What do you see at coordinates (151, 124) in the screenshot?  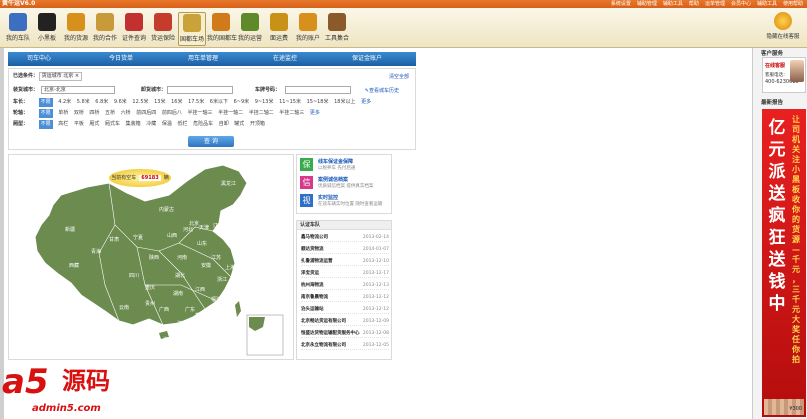 I see `body-option: 冷藏` at bounding box center [151, 124].